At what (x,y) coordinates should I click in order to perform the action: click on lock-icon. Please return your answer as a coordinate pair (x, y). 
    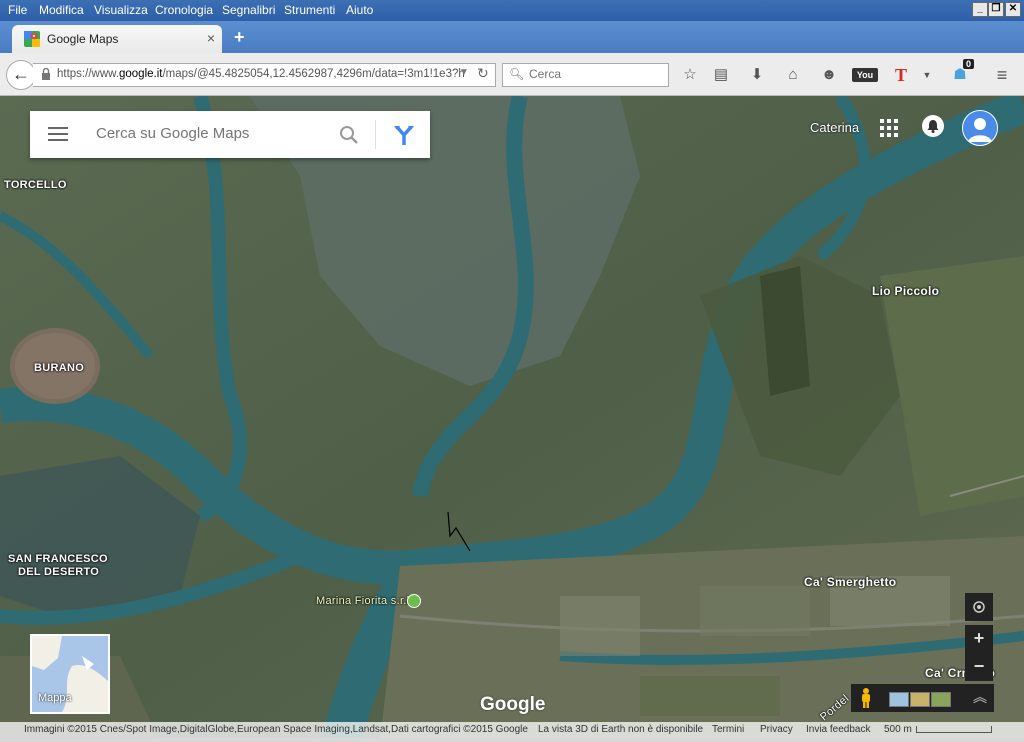
    Looking at the image, I should click on (46, 74).